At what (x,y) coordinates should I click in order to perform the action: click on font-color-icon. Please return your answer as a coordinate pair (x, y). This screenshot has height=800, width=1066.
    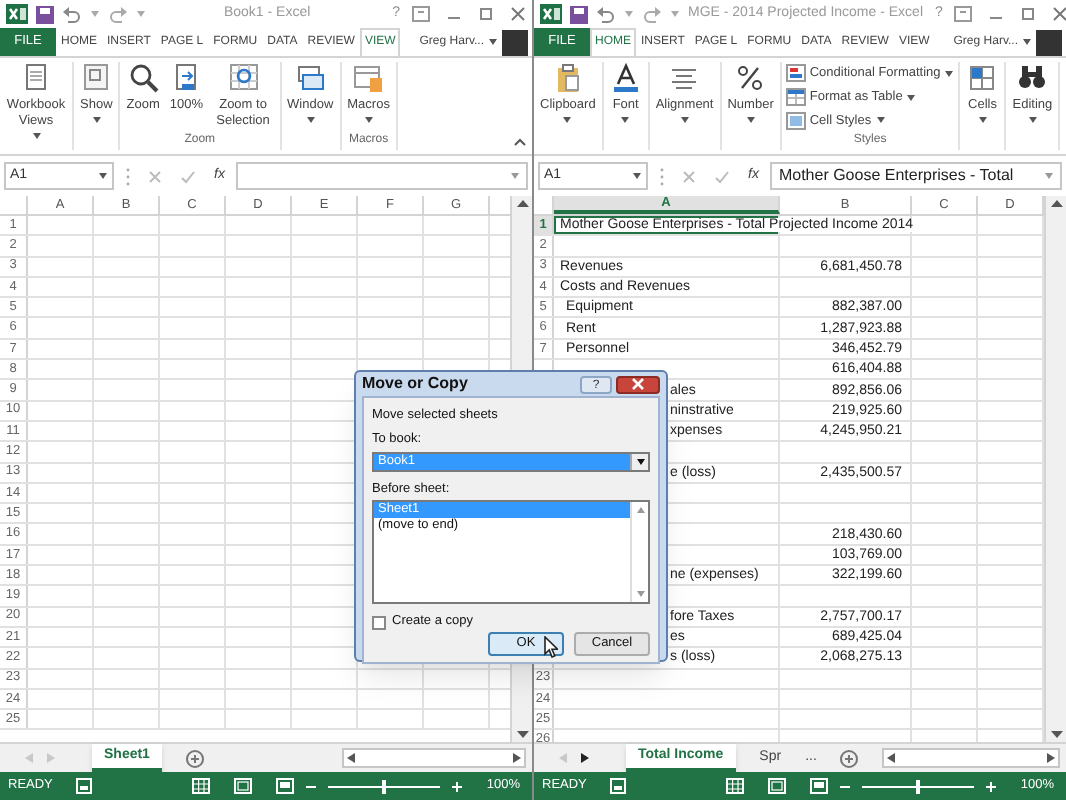
    Looking at the image, I should click on (625, 78).